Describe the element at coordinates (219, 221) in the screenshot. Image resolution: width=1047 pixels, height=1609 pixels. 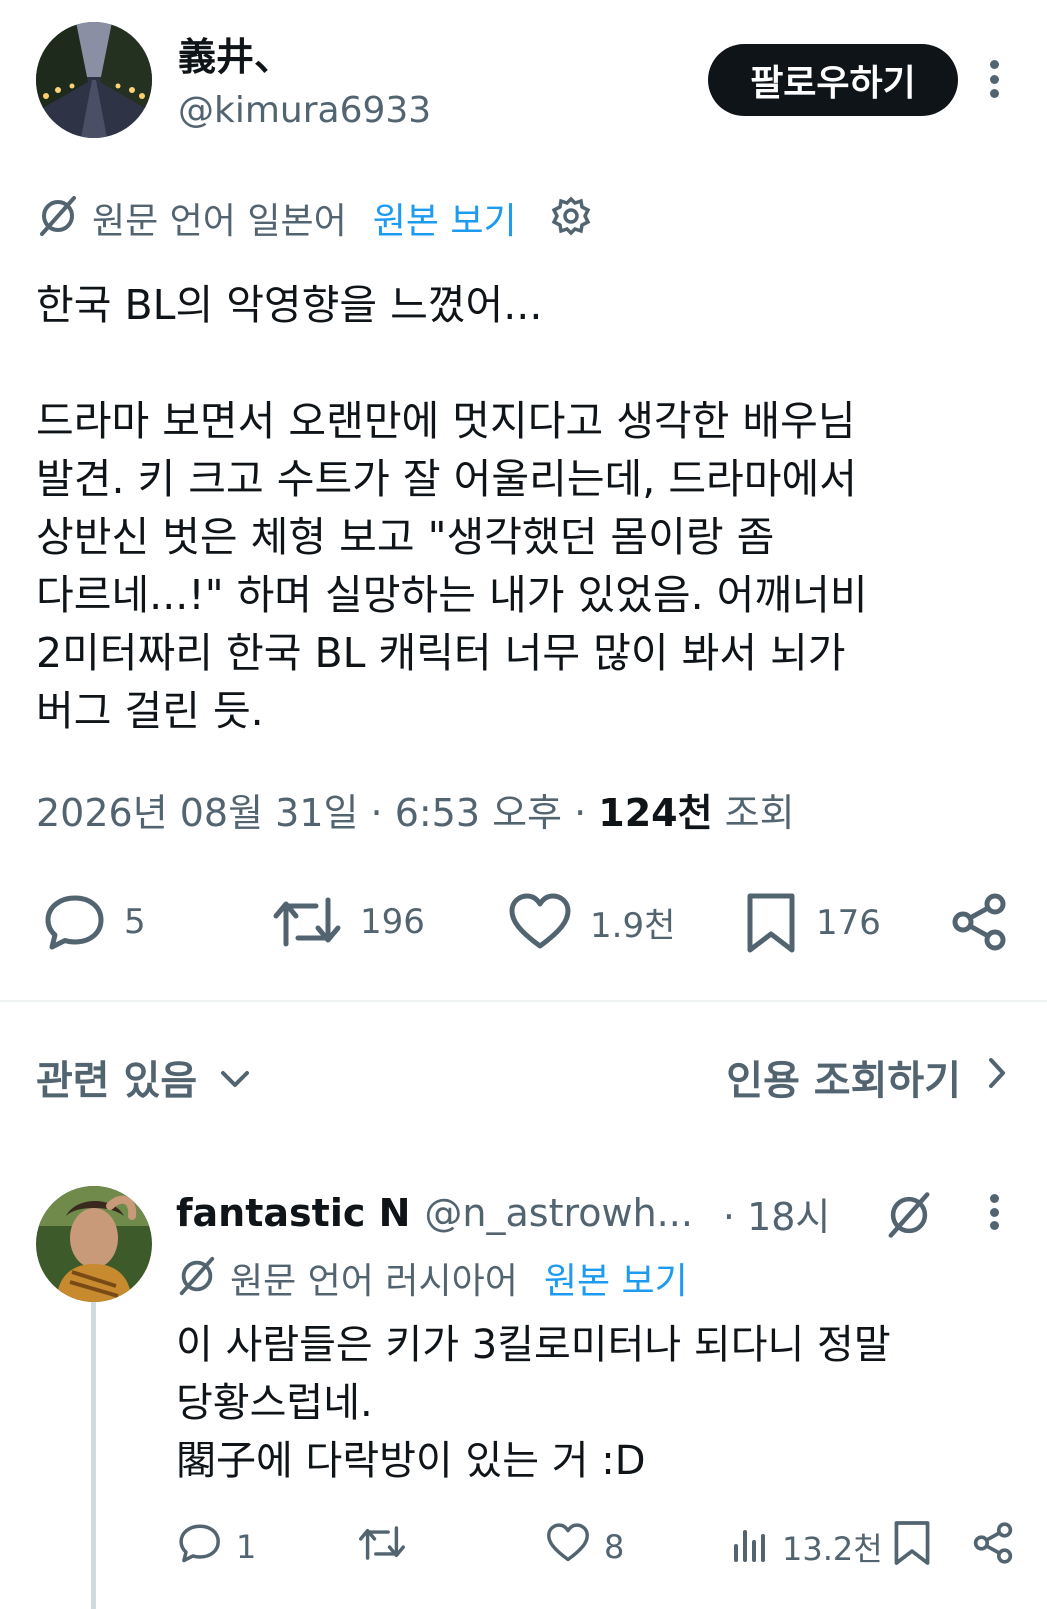
I see `translation-label: 원문 언어 일본어` at that location.